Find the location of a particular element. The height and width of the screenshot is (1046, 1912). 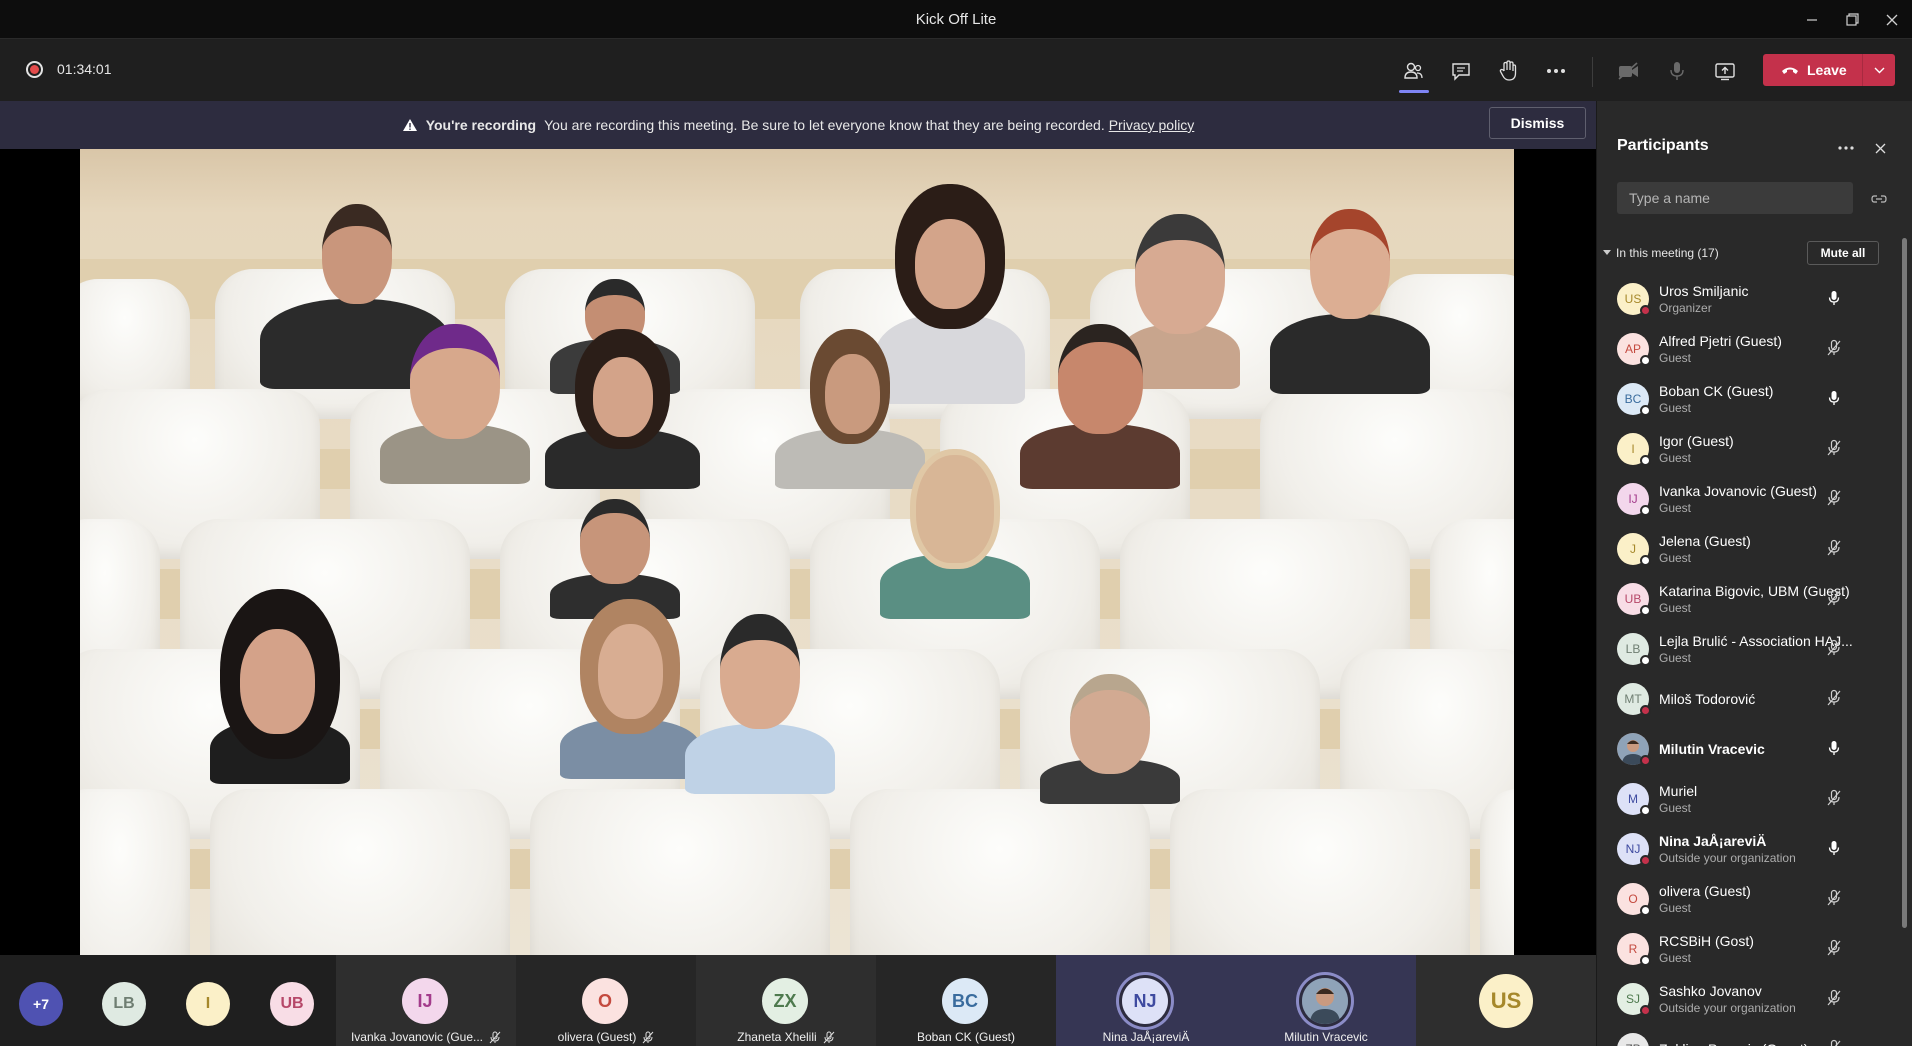

window-title: Kick Off Lite is located at coordinates (956, 19).